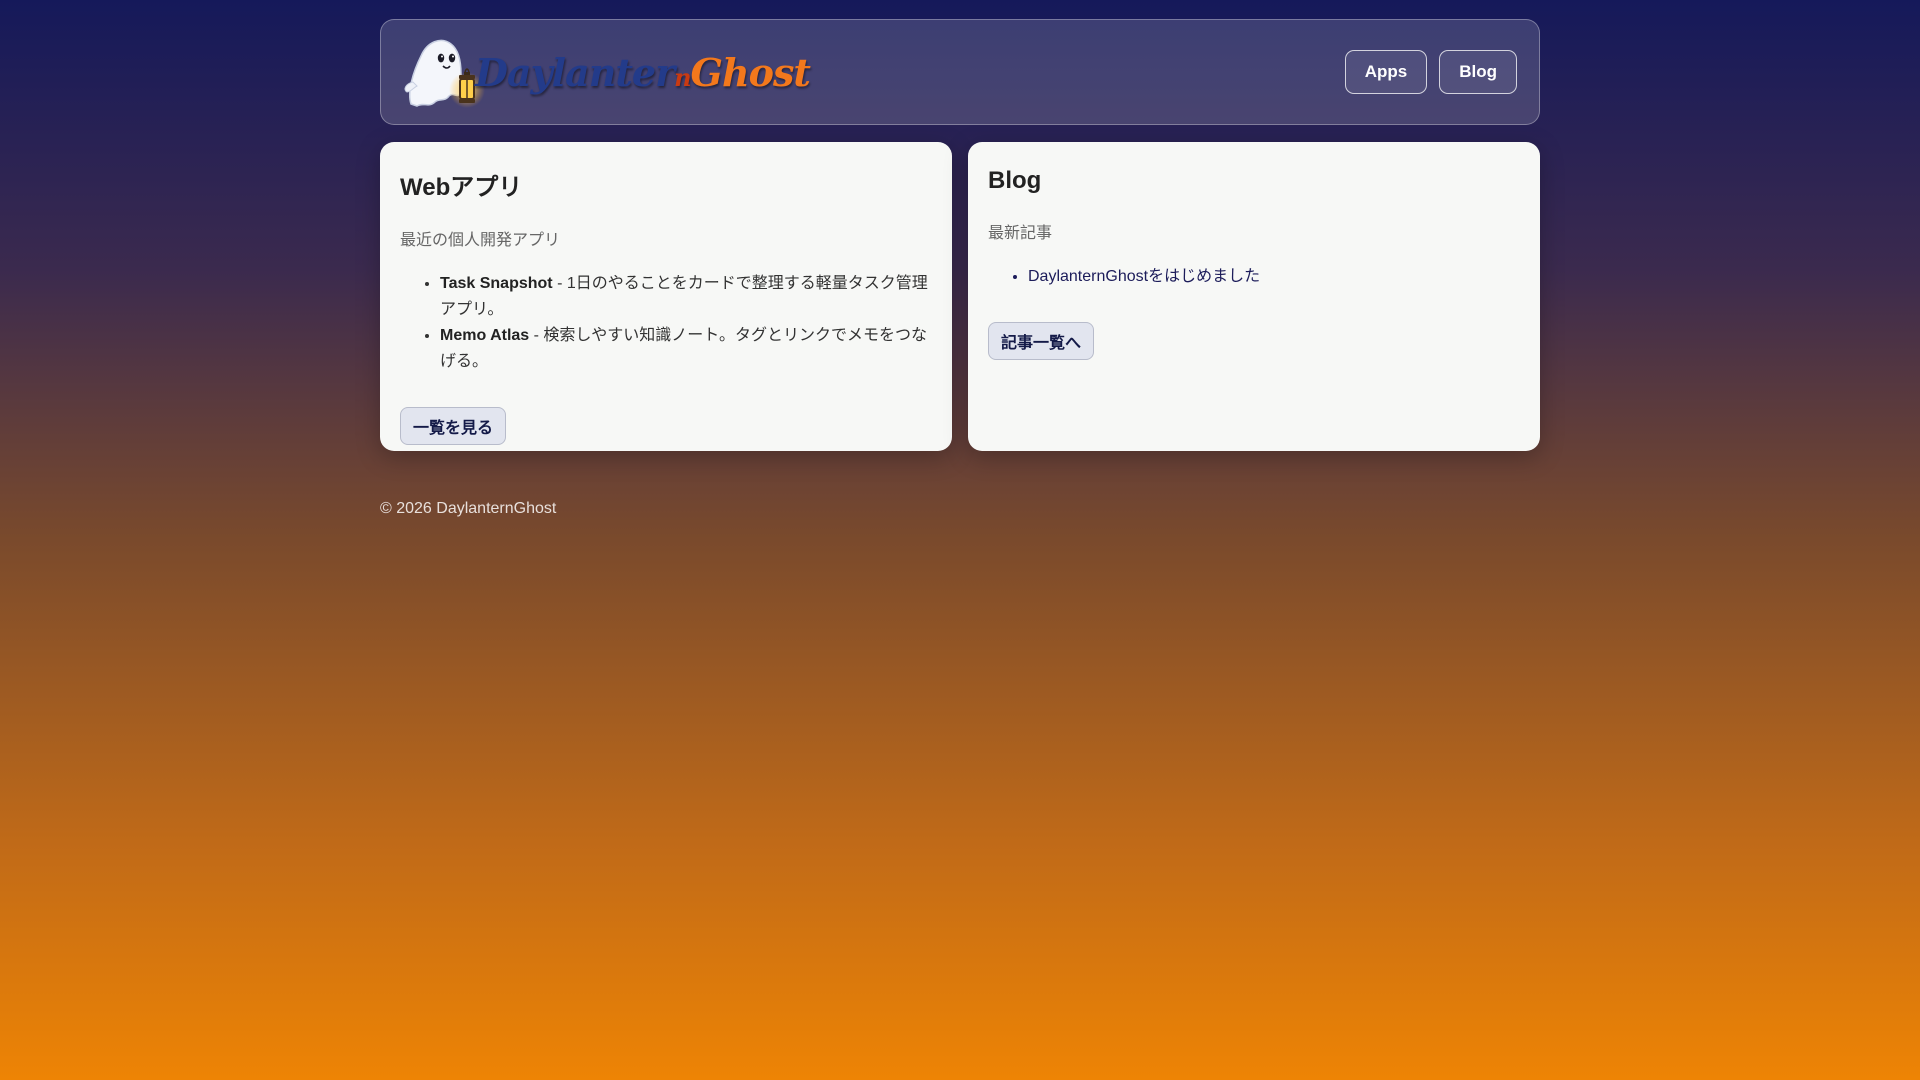 The image size is (1920, 1080). I want to click on view-posts-button: 記事一覧へ, so click(1041, 341).